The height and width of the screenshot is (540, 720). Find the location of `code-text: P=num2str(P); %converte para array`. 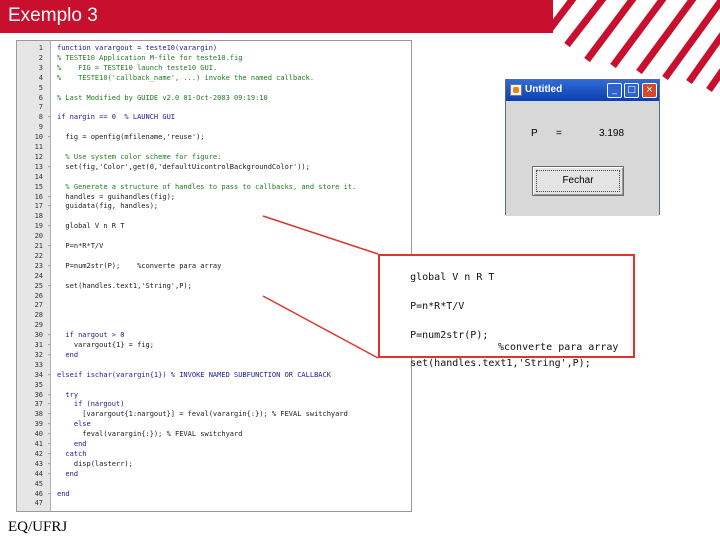

code-text: P=num2str(P); %converte para array is located at coordinates (139, 265).